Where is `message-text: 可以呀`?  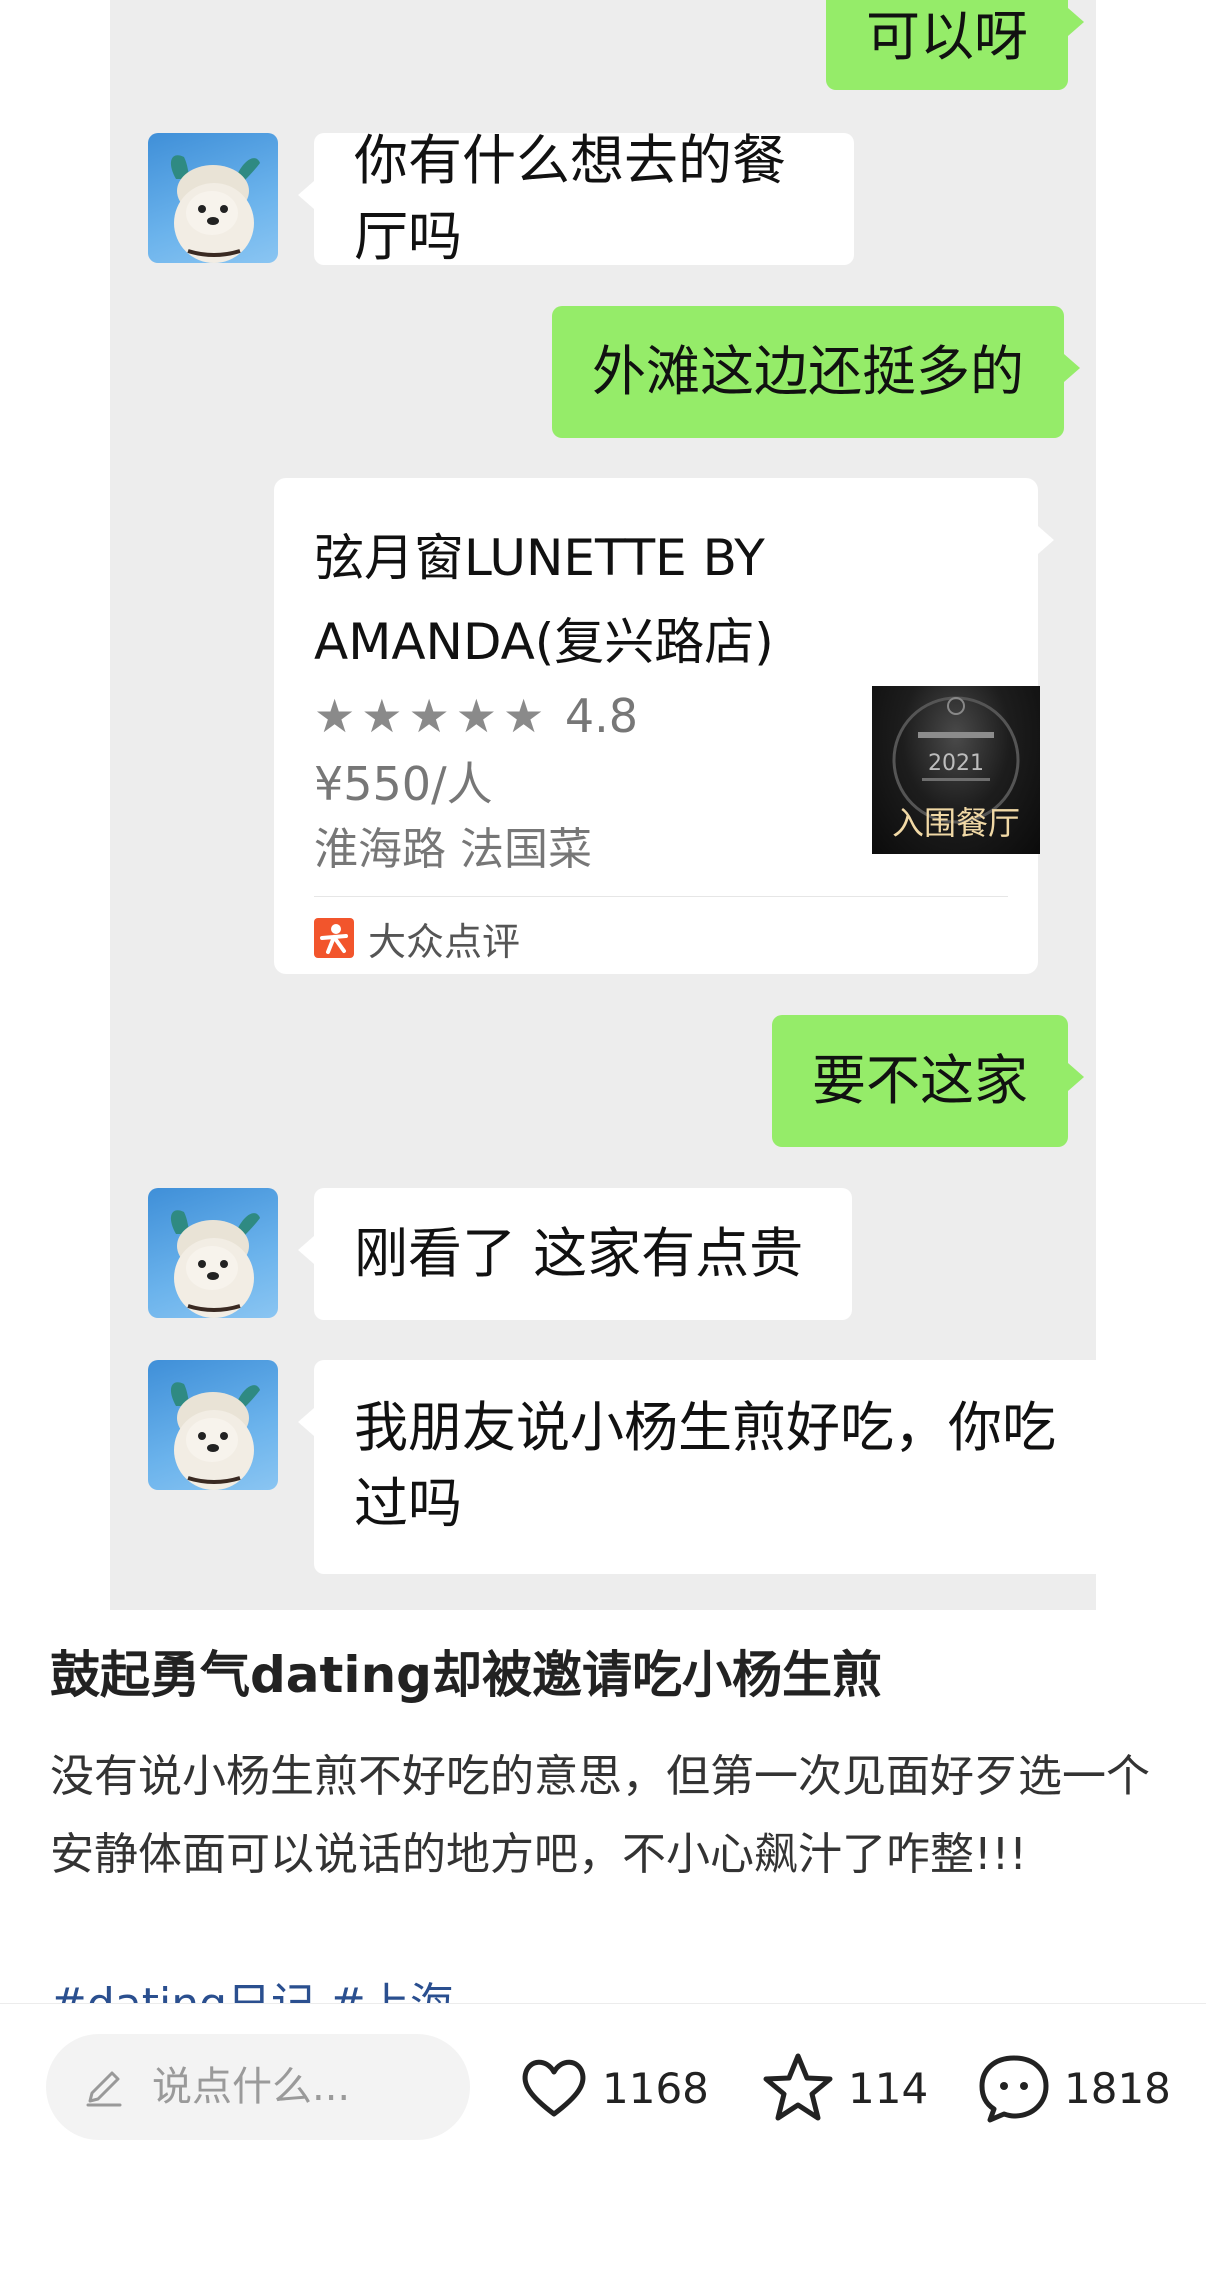 message-text: 可以呀 is located at coordinates (947, 36).